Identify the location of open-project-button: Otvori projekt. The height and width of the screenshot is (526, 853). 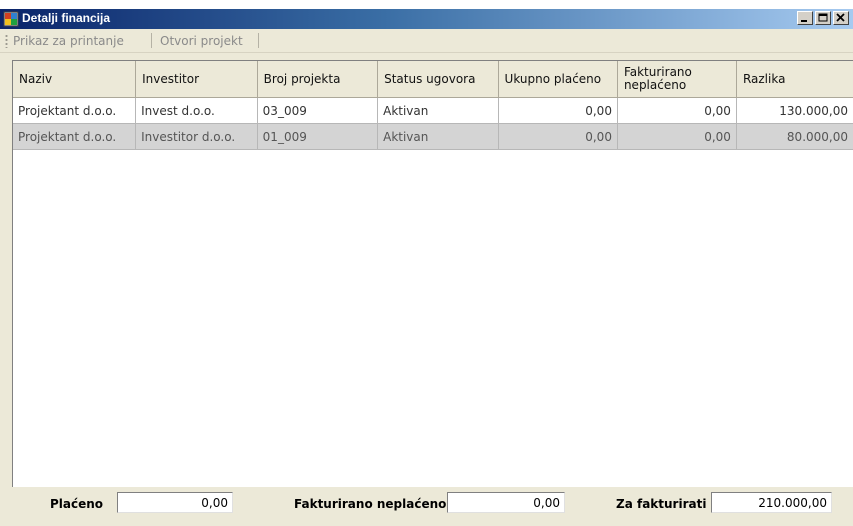
(201, 41).